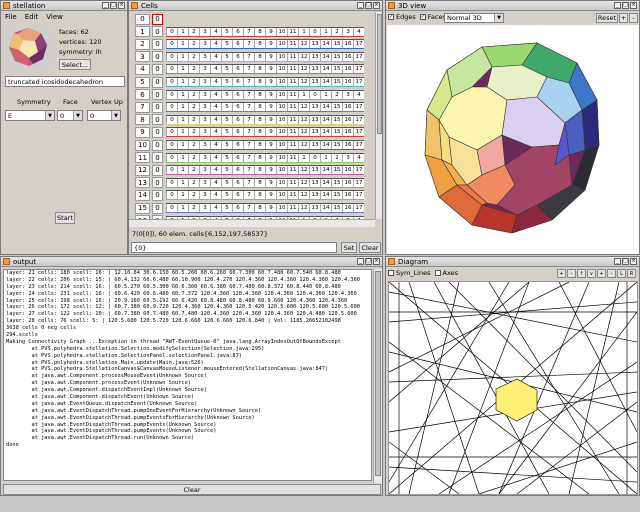  Describe the element at coordinates (191, 262) in the screenshot. I see `output-titlebar: output _ □ ×` at that location.